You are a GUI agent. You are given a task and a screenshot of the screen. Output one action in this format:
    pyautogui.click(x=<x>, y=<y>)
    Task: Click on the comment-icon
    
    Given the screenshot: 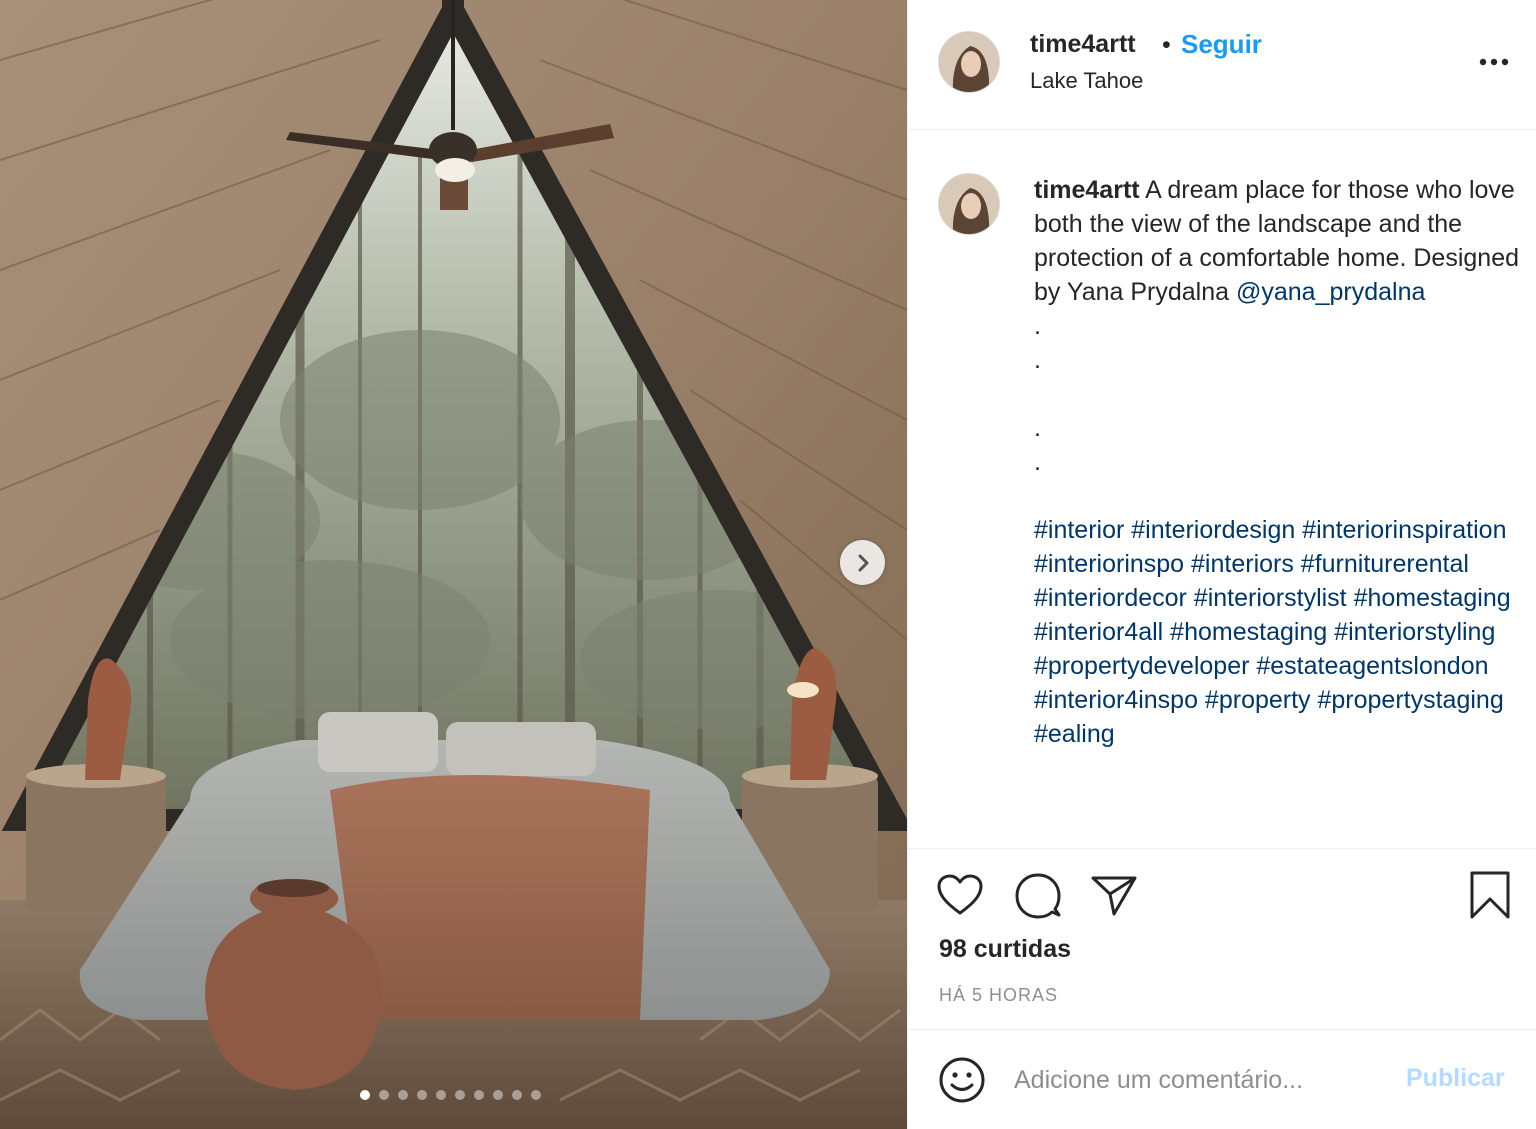 What is the action you would take?
    pyautogui.click(x=1038, y=896)
    